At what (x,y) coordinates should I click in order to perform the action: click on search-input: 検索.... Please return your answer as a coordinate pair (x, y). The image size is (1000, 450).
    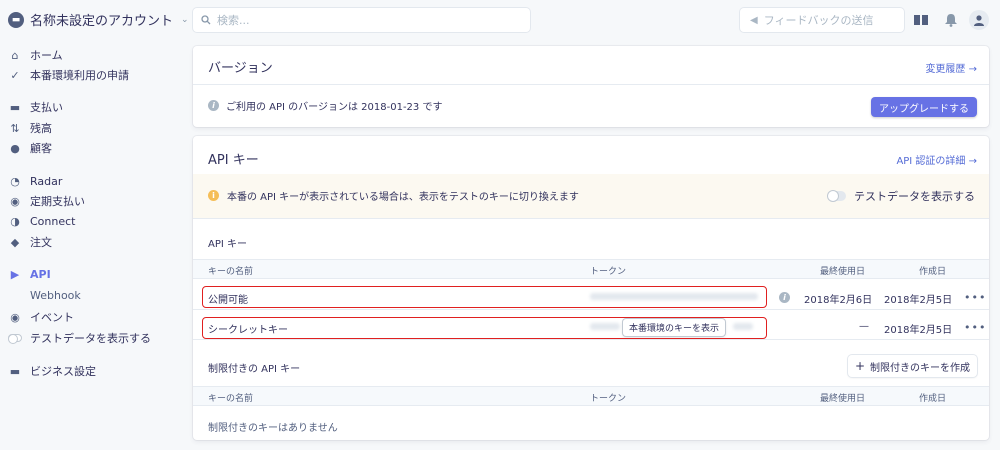
    Looking at the image, I should click on (361, 20).